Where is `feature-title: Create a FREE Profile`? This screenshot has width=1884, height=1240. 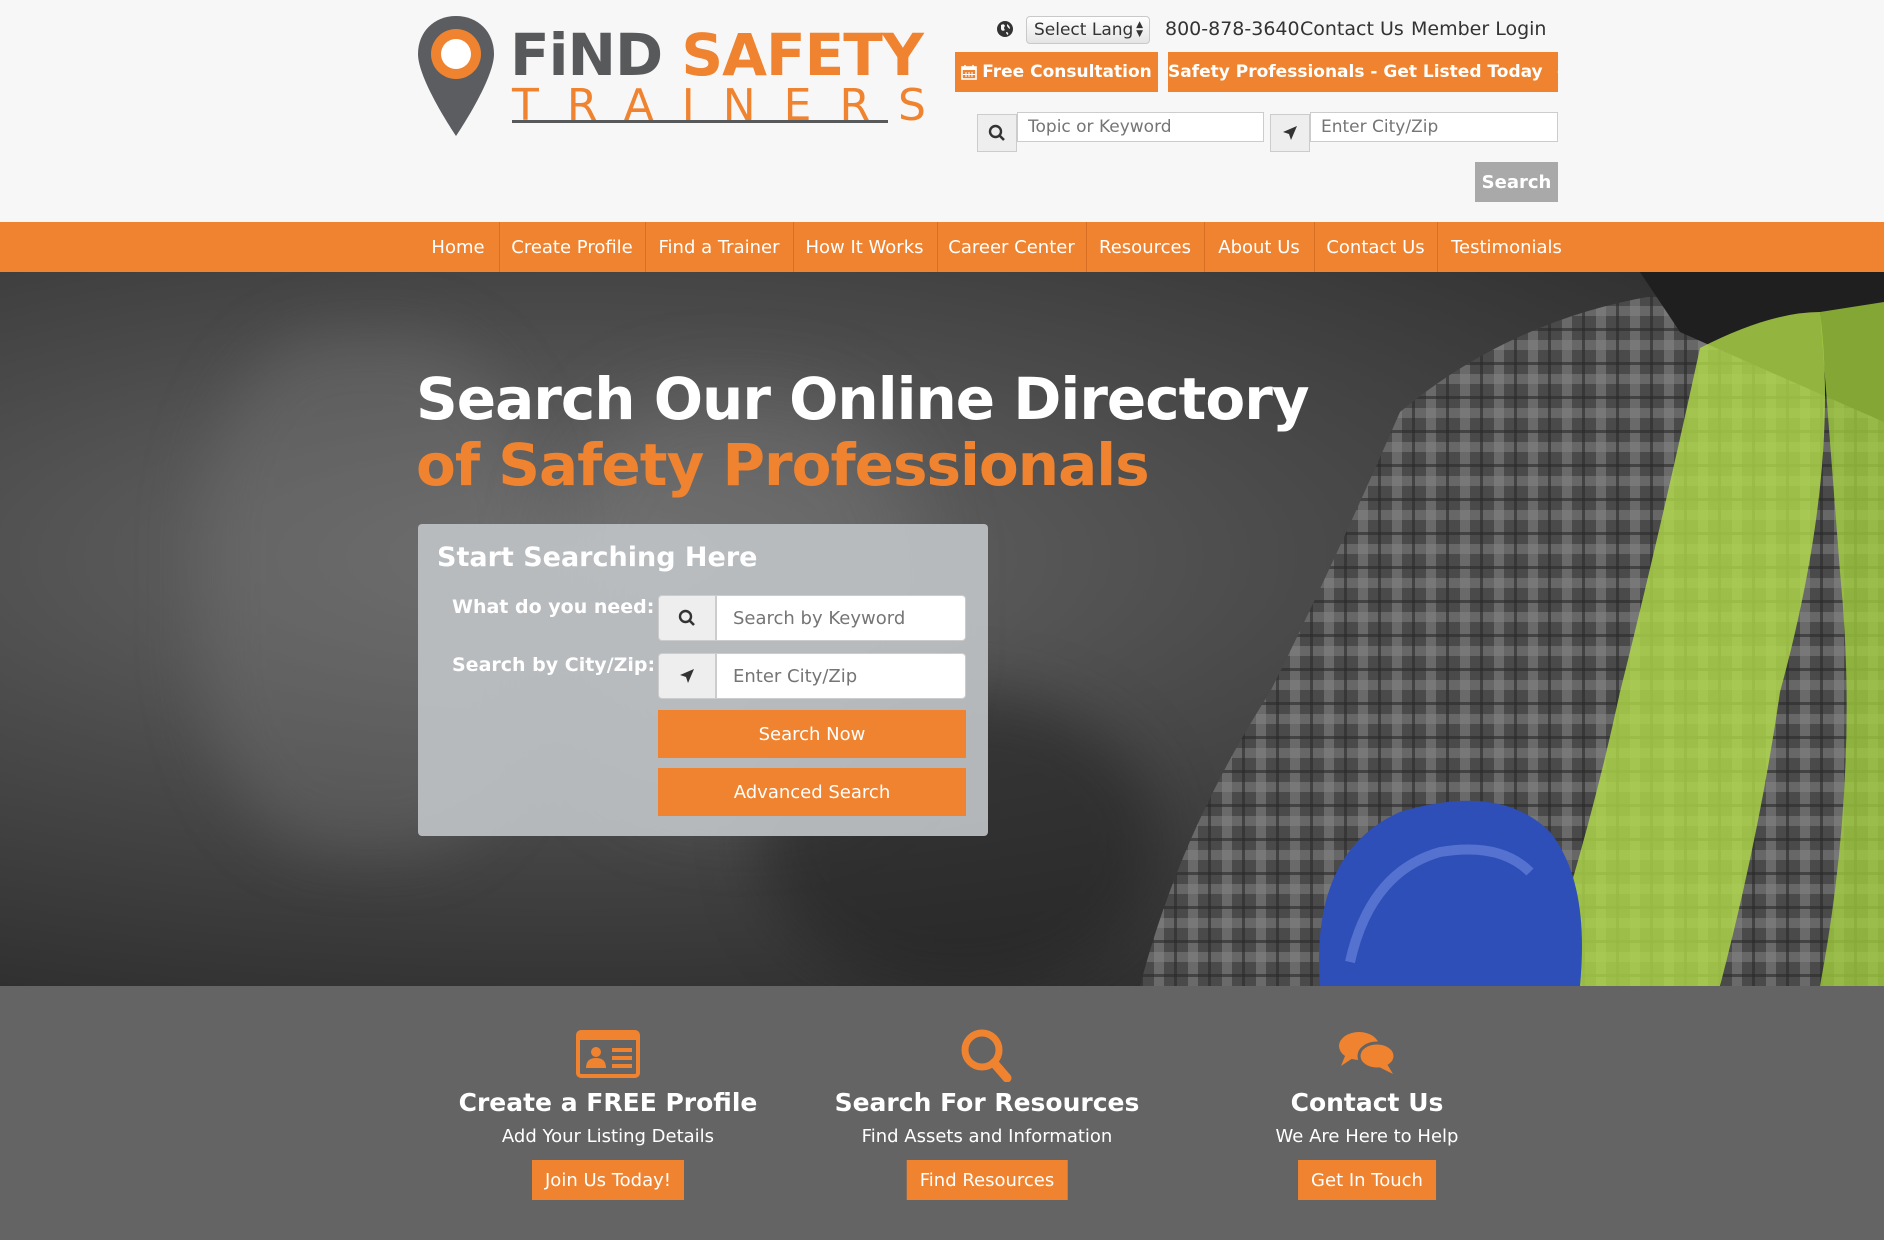 feature-title: Create a FREE Profile is located at coordinates (608, 1102).